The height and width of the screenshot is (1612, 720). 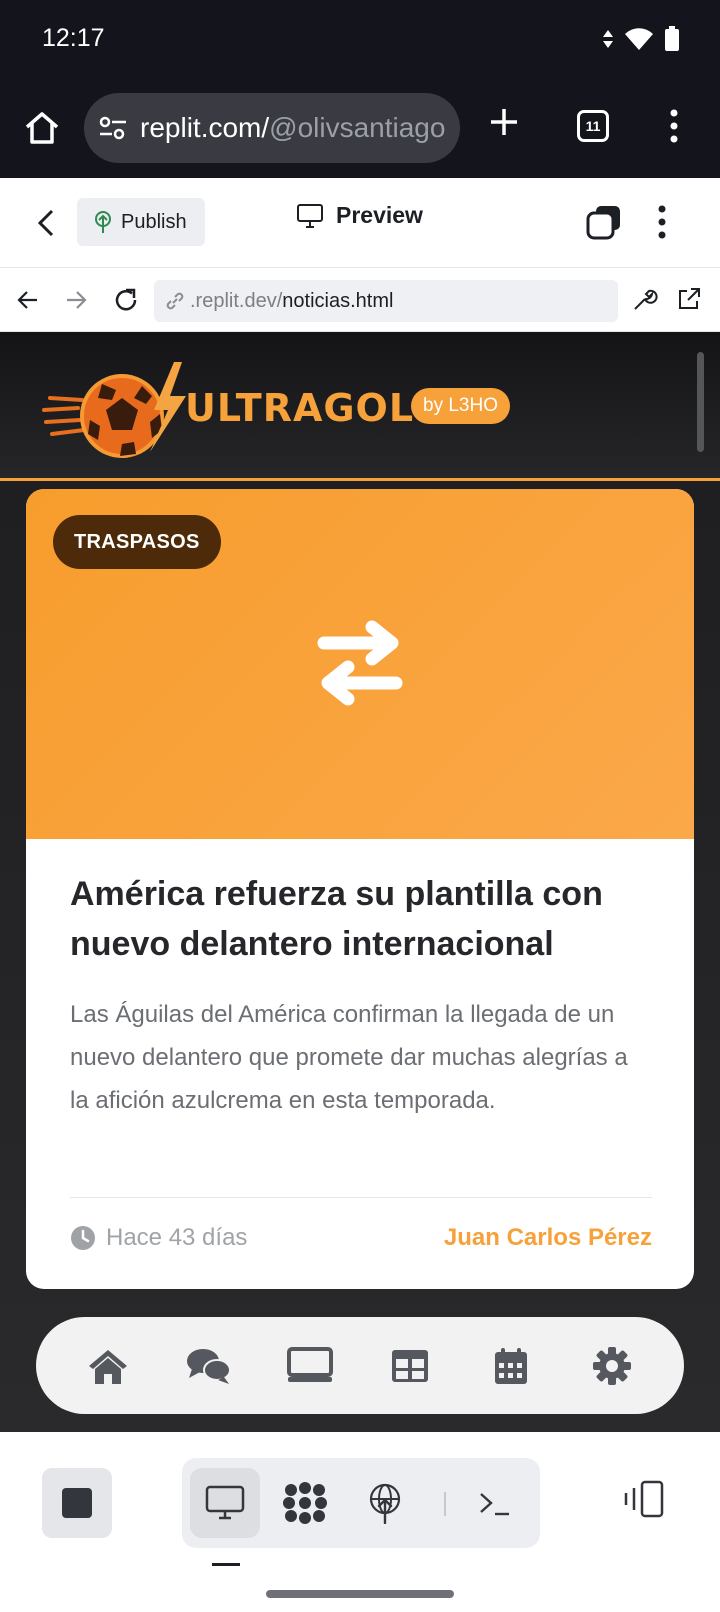 What do you see at coordinates (361, 1197) in the screenshot?
I see `card-divider` at bounding box center [361, 1197].